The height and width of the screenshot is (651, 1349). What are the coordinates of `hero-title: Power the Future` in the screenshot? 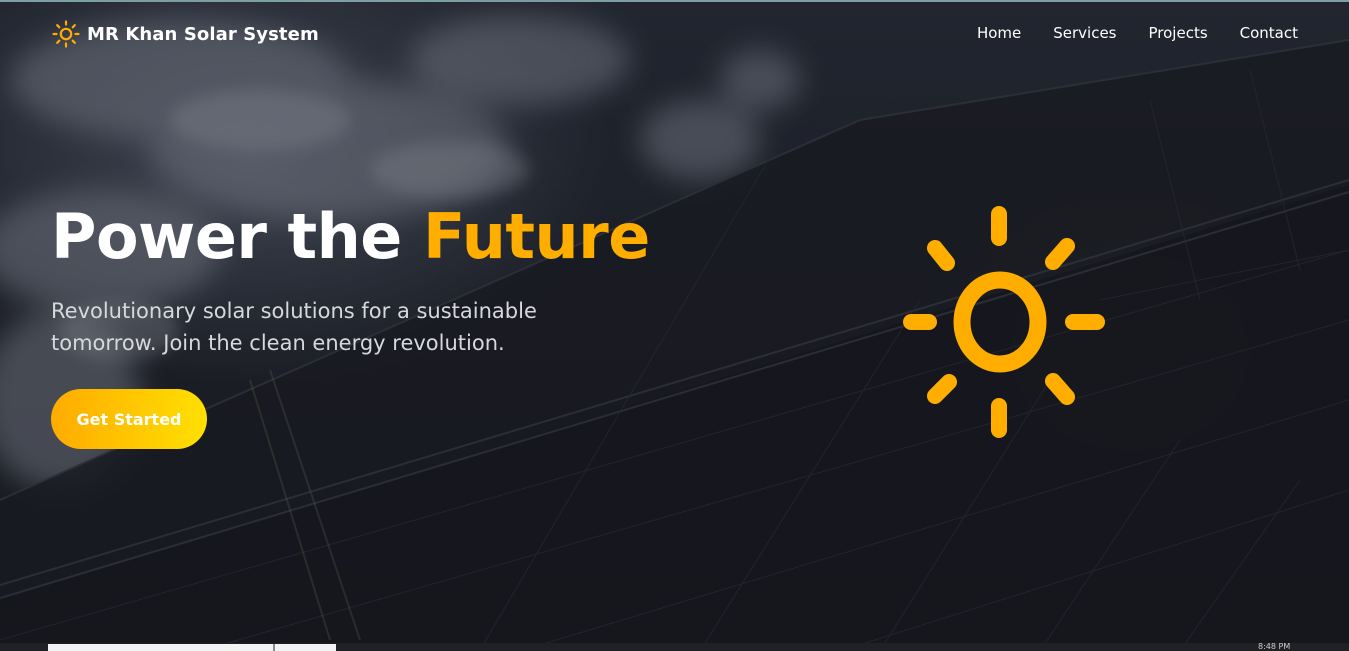 It's located at (350, 236).